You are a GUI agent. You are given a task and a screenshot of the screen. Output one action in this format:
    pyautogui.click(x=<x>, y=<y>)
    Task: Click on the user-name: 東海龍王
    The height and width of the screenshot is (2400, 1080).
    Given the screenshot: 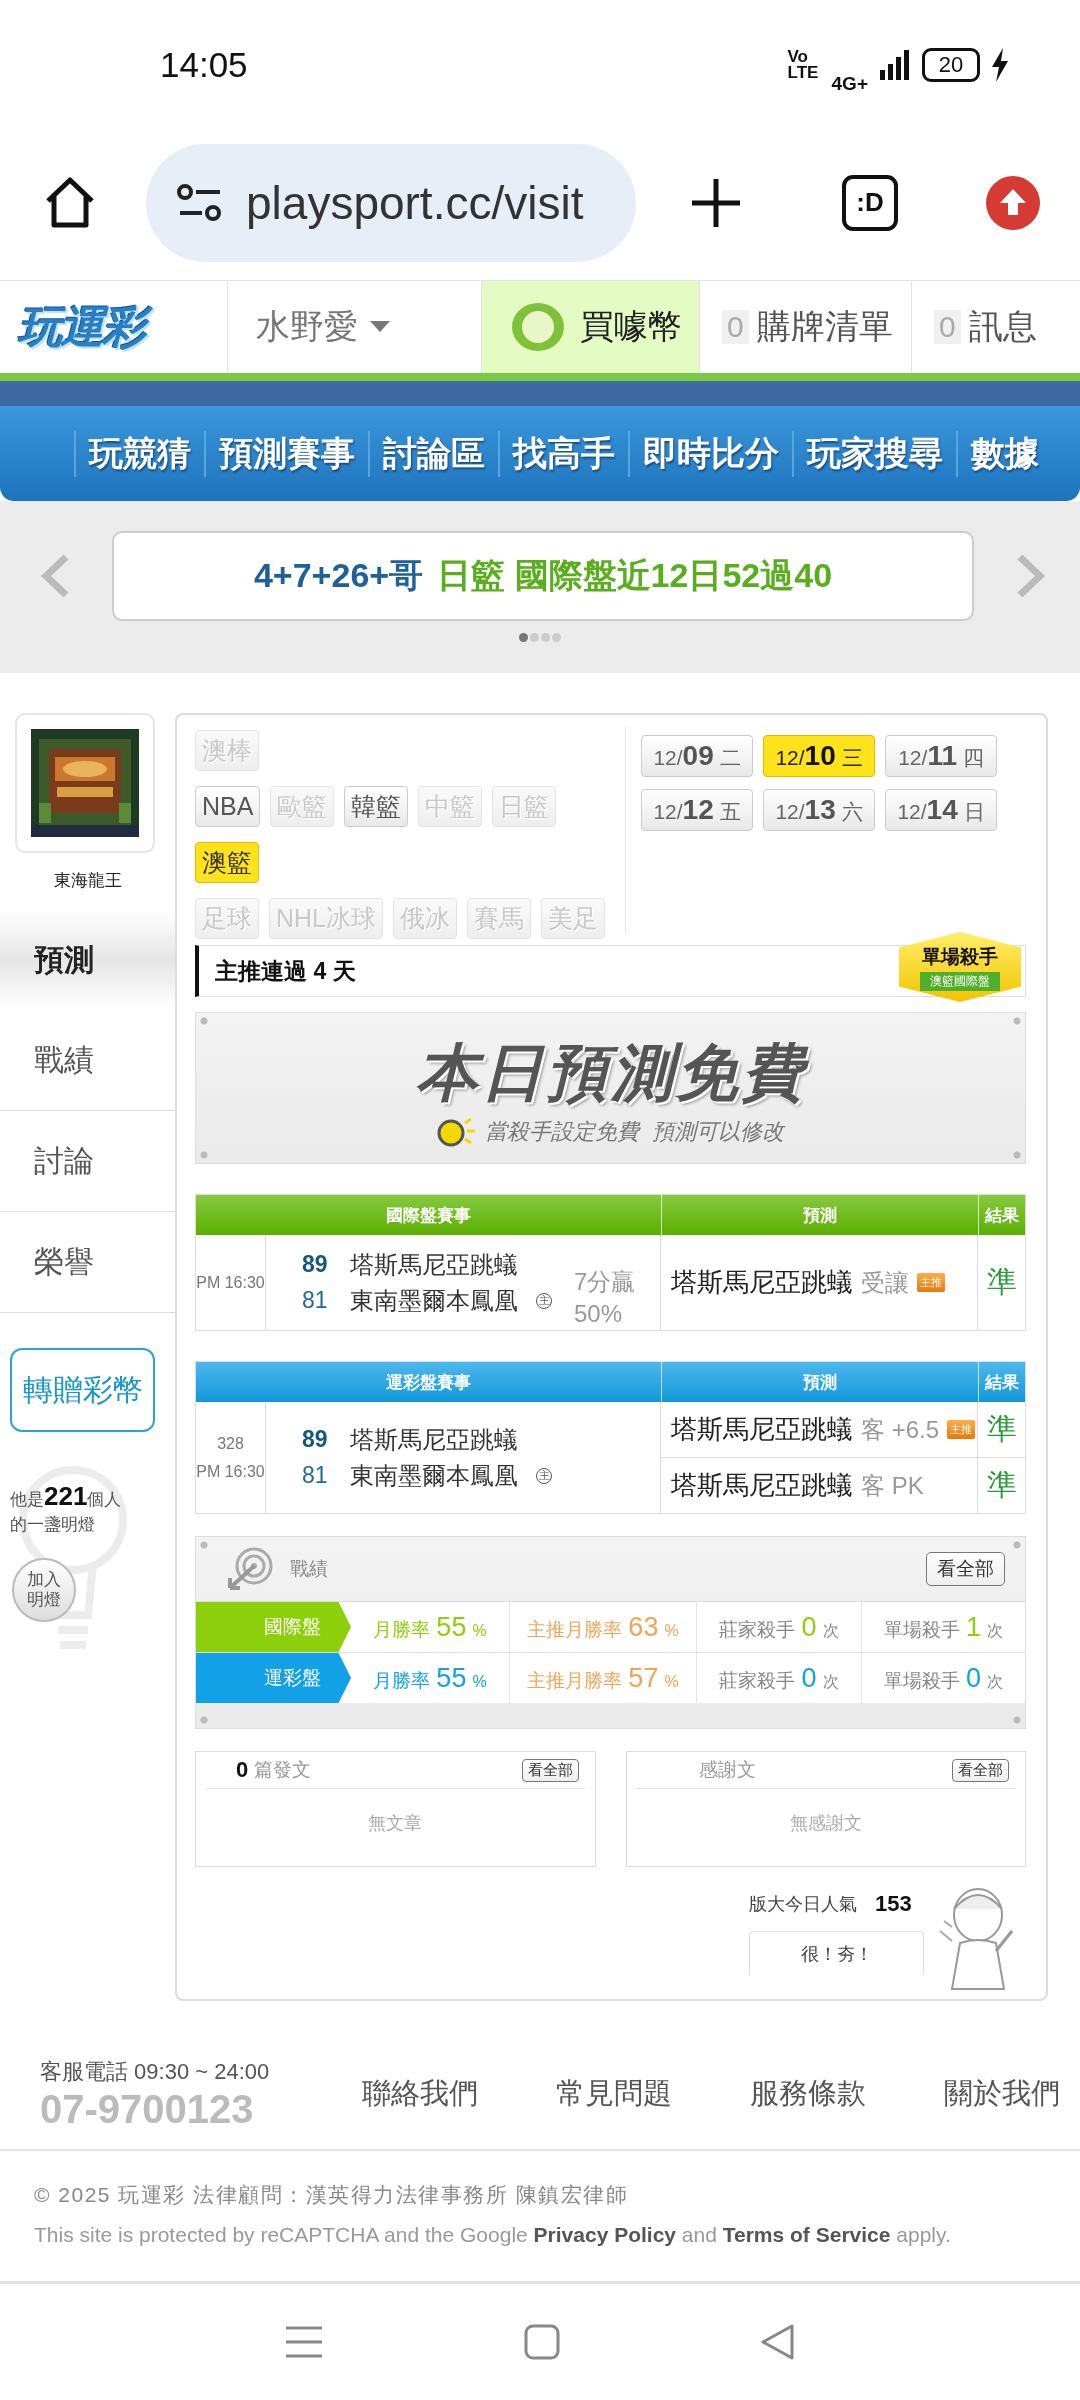 What is the action you would take?
    pyautogui.click(x=87, y=881)
    